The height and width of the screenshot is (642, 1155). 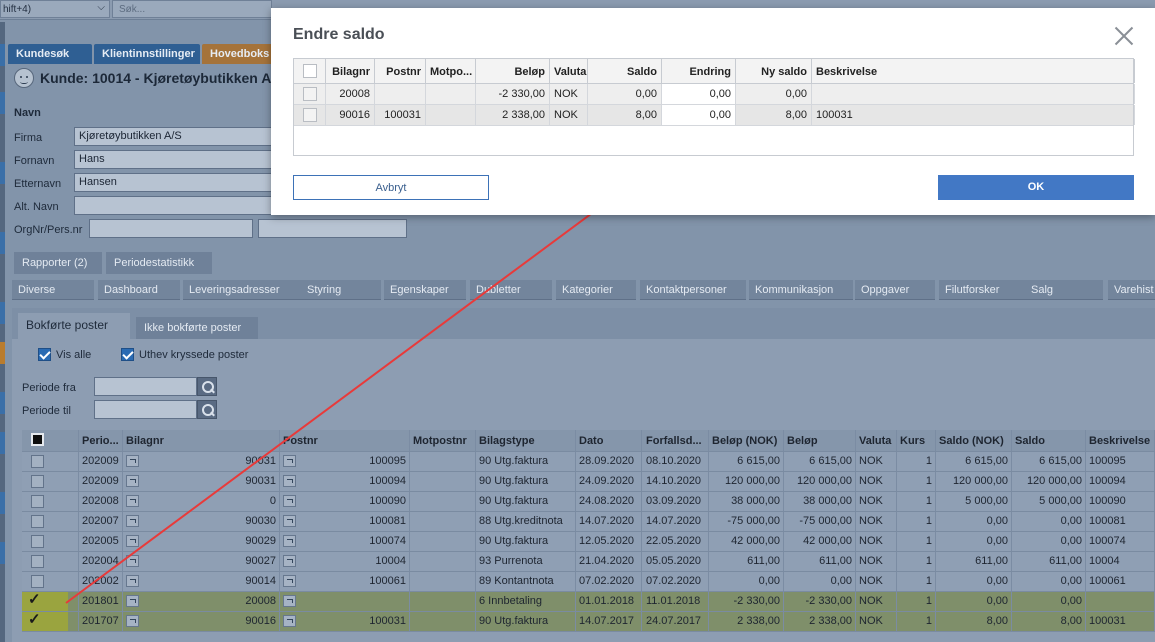 What do you see at coordinates (625, 71) in the screenshot?
I see `dialog-header-saldo: Saldo` at bounding box center [625, 71].